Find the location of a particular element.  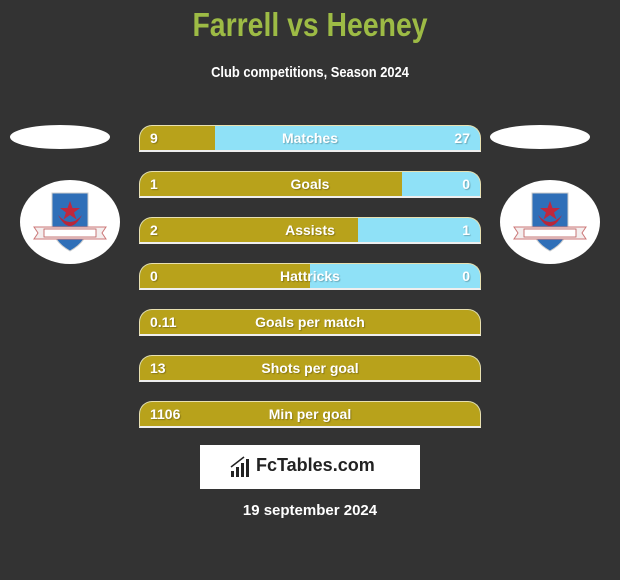

stat-bar: 1106 Min per goal is located at coordinates (310, 414).